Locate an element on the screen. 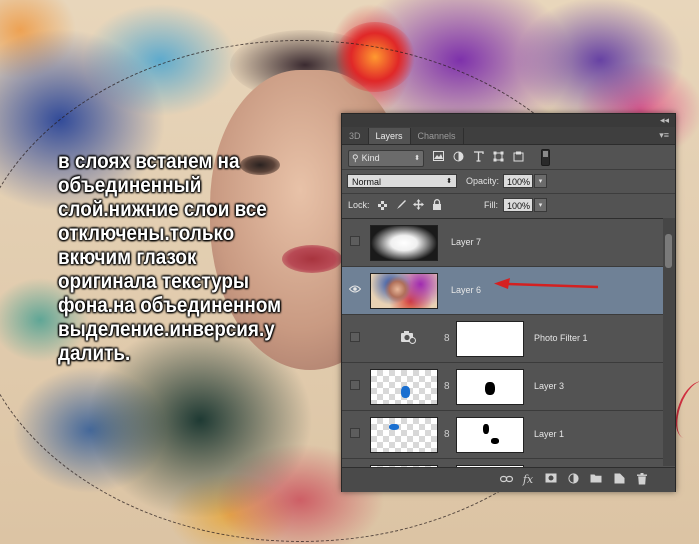 This screenshot has width=699, height=544. adjustment-layer-icon is located at coordinates (573, 480).